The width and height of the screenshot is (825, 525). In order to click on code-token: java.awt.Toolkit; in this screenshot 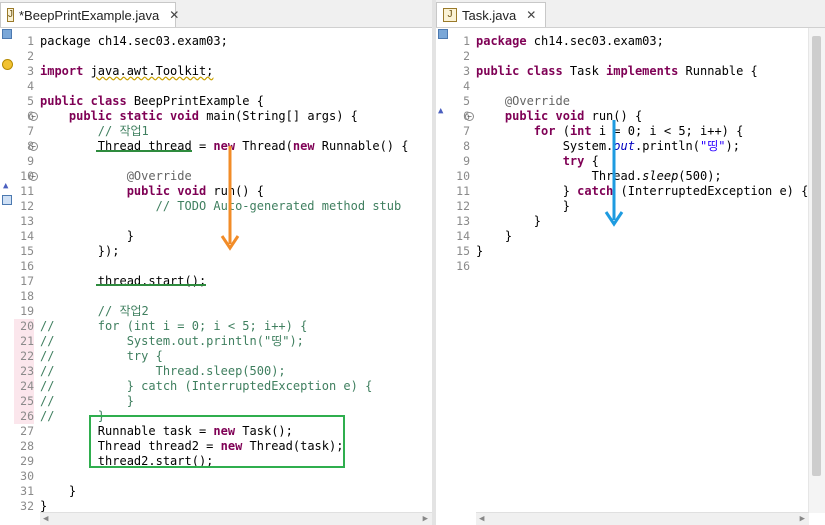, I will do `click(152, 71)`.